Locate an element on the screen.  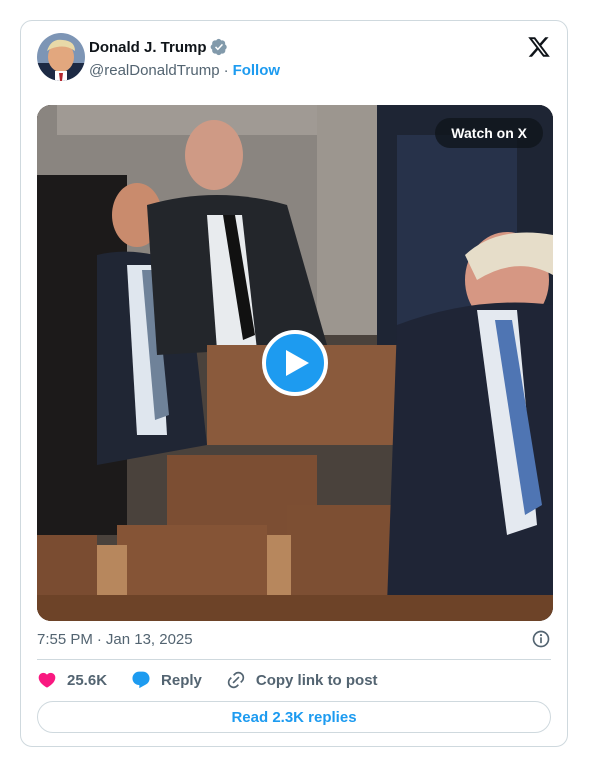
post-timestamp: 7:55 PM · Jan 13, 2025 is located at coordinates (294, 639).